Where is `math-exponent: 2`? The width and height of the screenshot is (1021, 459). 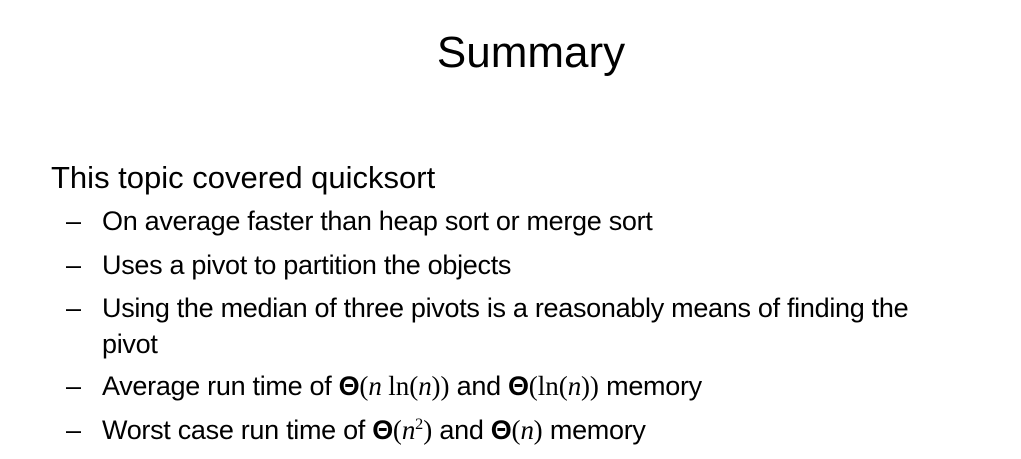
math-exponent: 2 is located at coordinates (419, 424).